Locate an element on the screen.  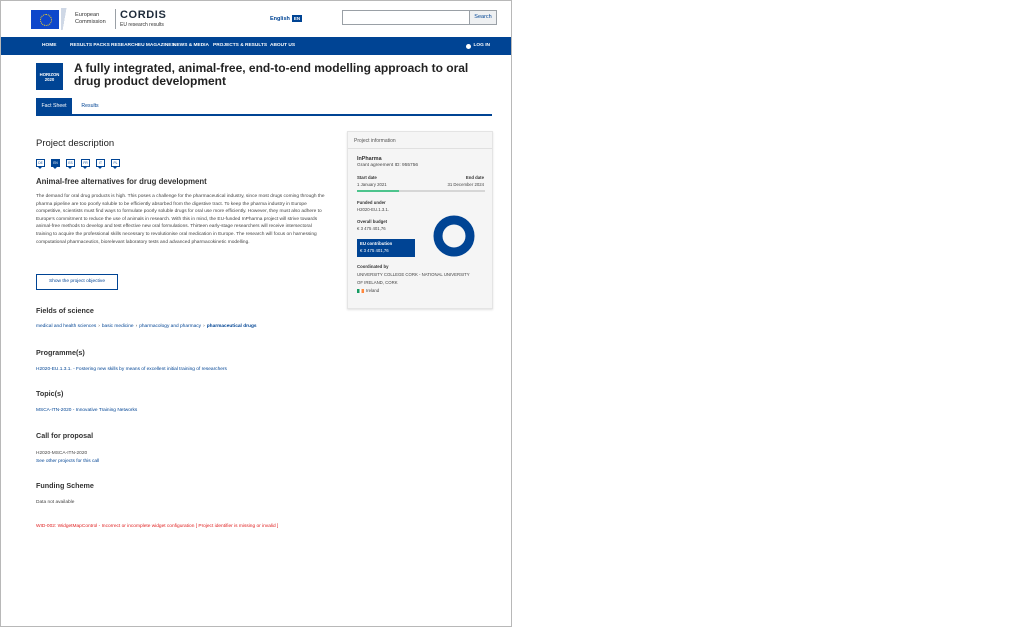
eu-contribution-label: EU contribution is located at coordinates (376, 243).